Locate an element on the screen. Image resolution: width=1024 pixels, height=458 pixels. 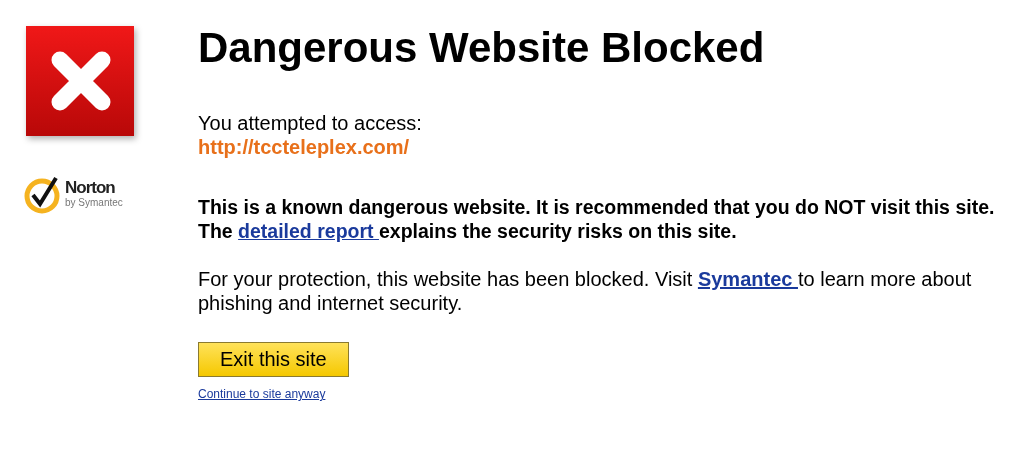
blocked-x-icon is located at coordinates (81, 82).